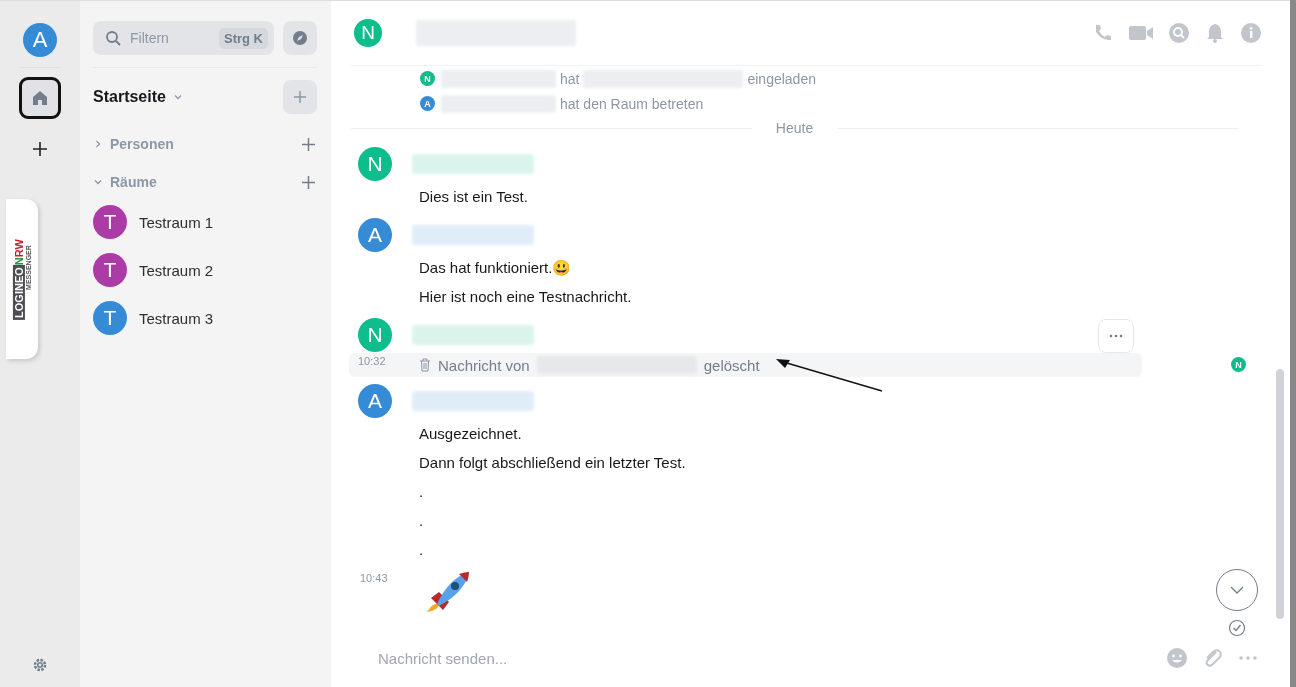  Describe the element at coordinates (470, 433) in the screenshot. I see `message-text: Ausgezeichnet.` at that location.